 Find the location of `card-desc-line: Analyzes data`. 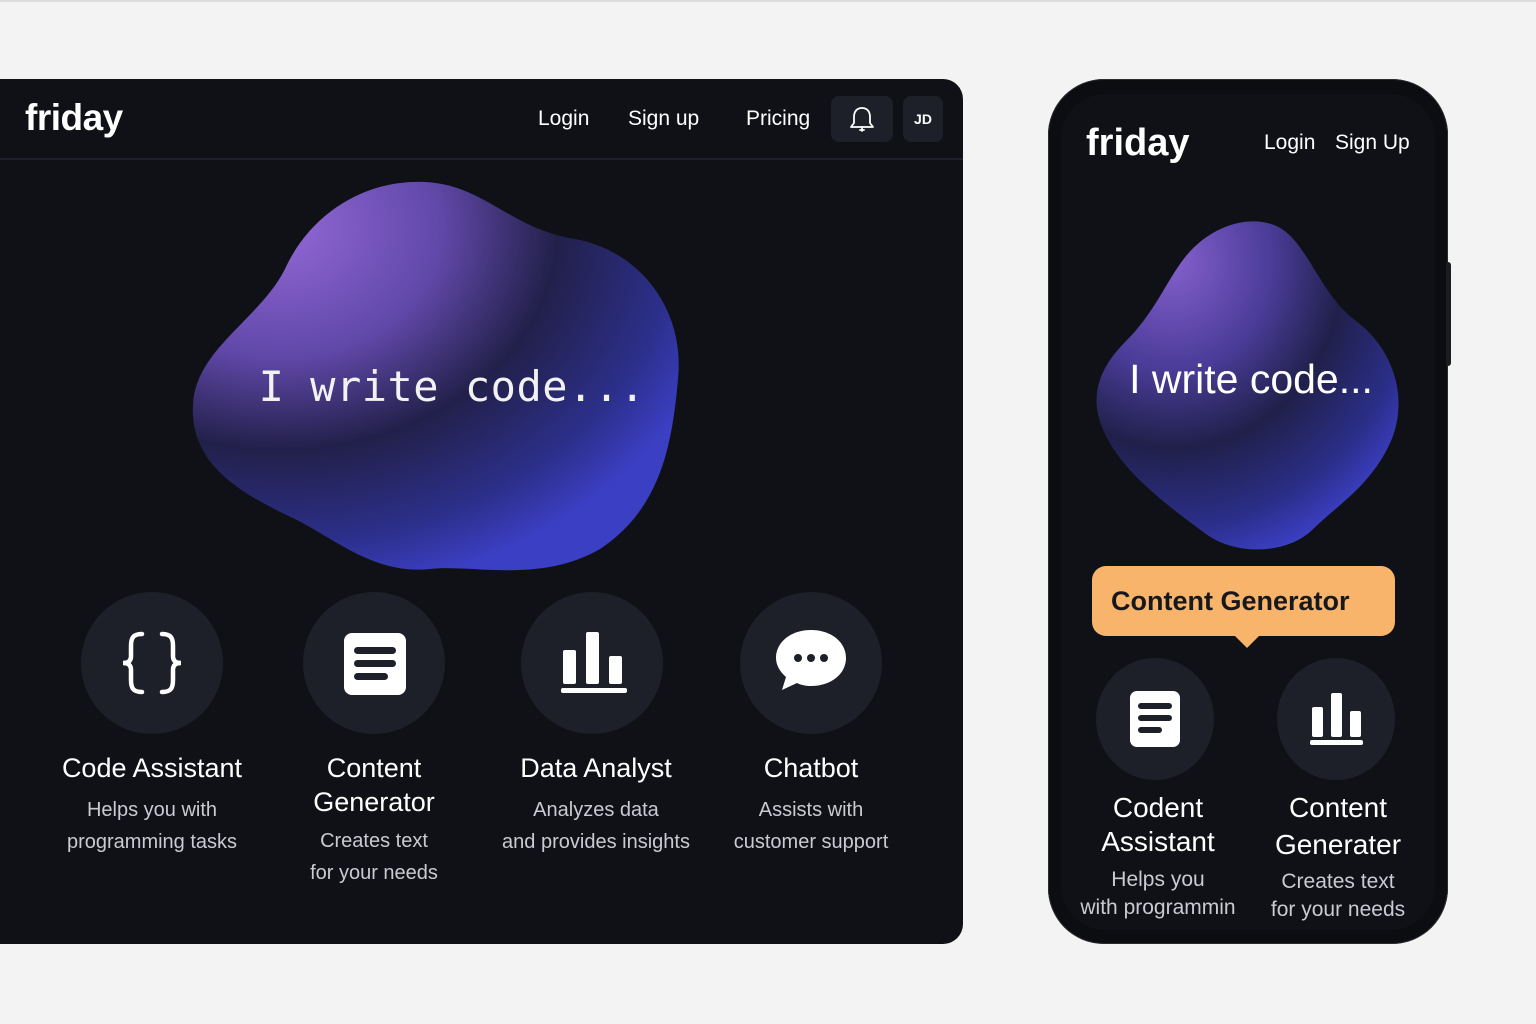

card-desc-line: Analyzes data is located at coordinates (596, 810).